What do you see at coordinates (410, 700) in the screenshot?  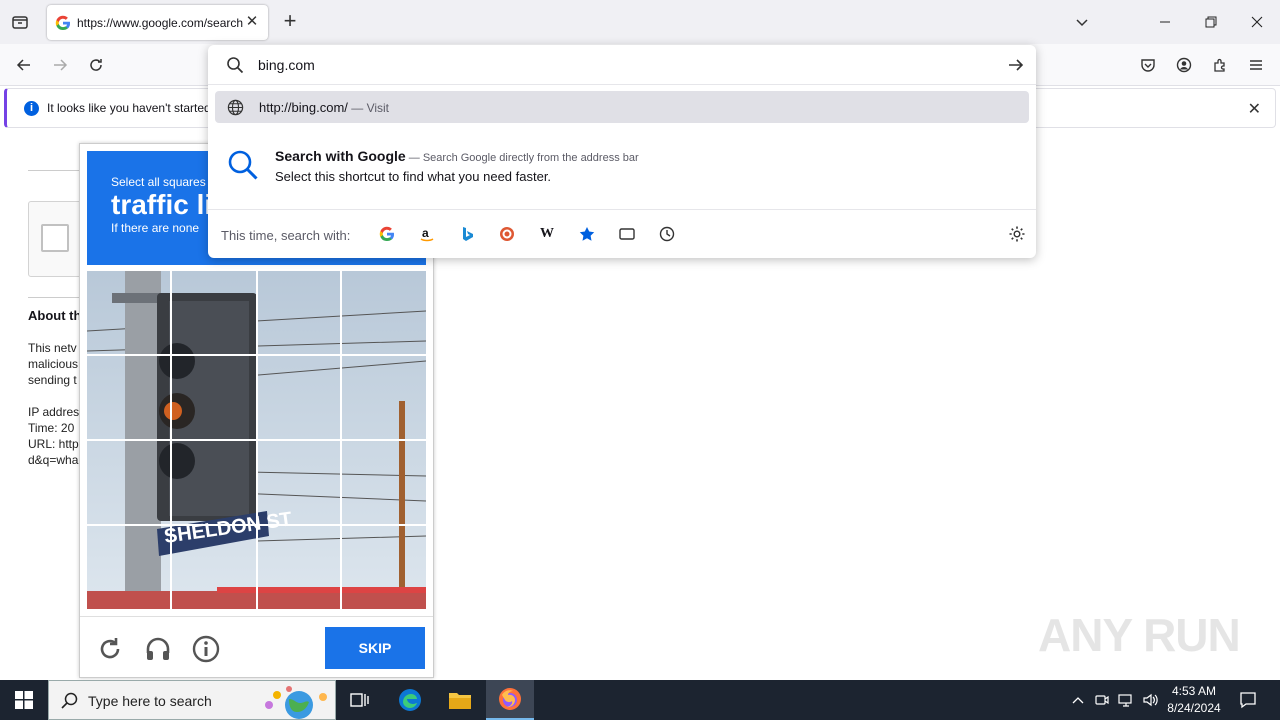 I see `edge-browser-icon` at bounding box center [410, 700].